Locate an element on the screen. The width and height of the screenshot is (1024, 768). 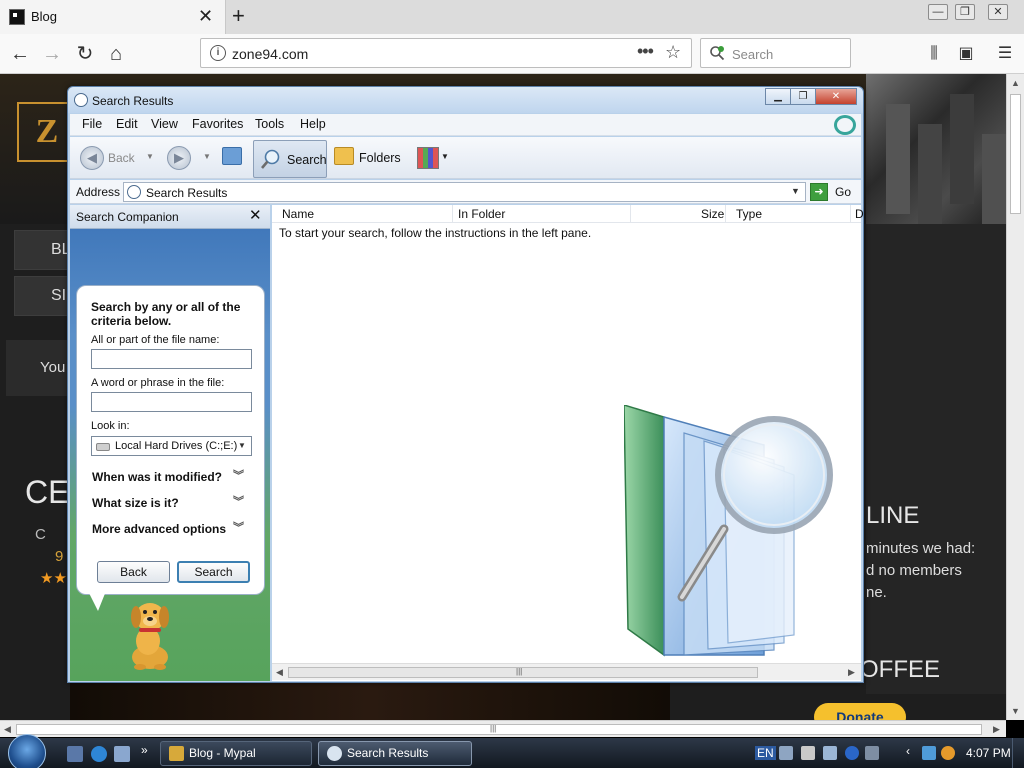
address-value: Search Results is located at coordinates (186, 193).